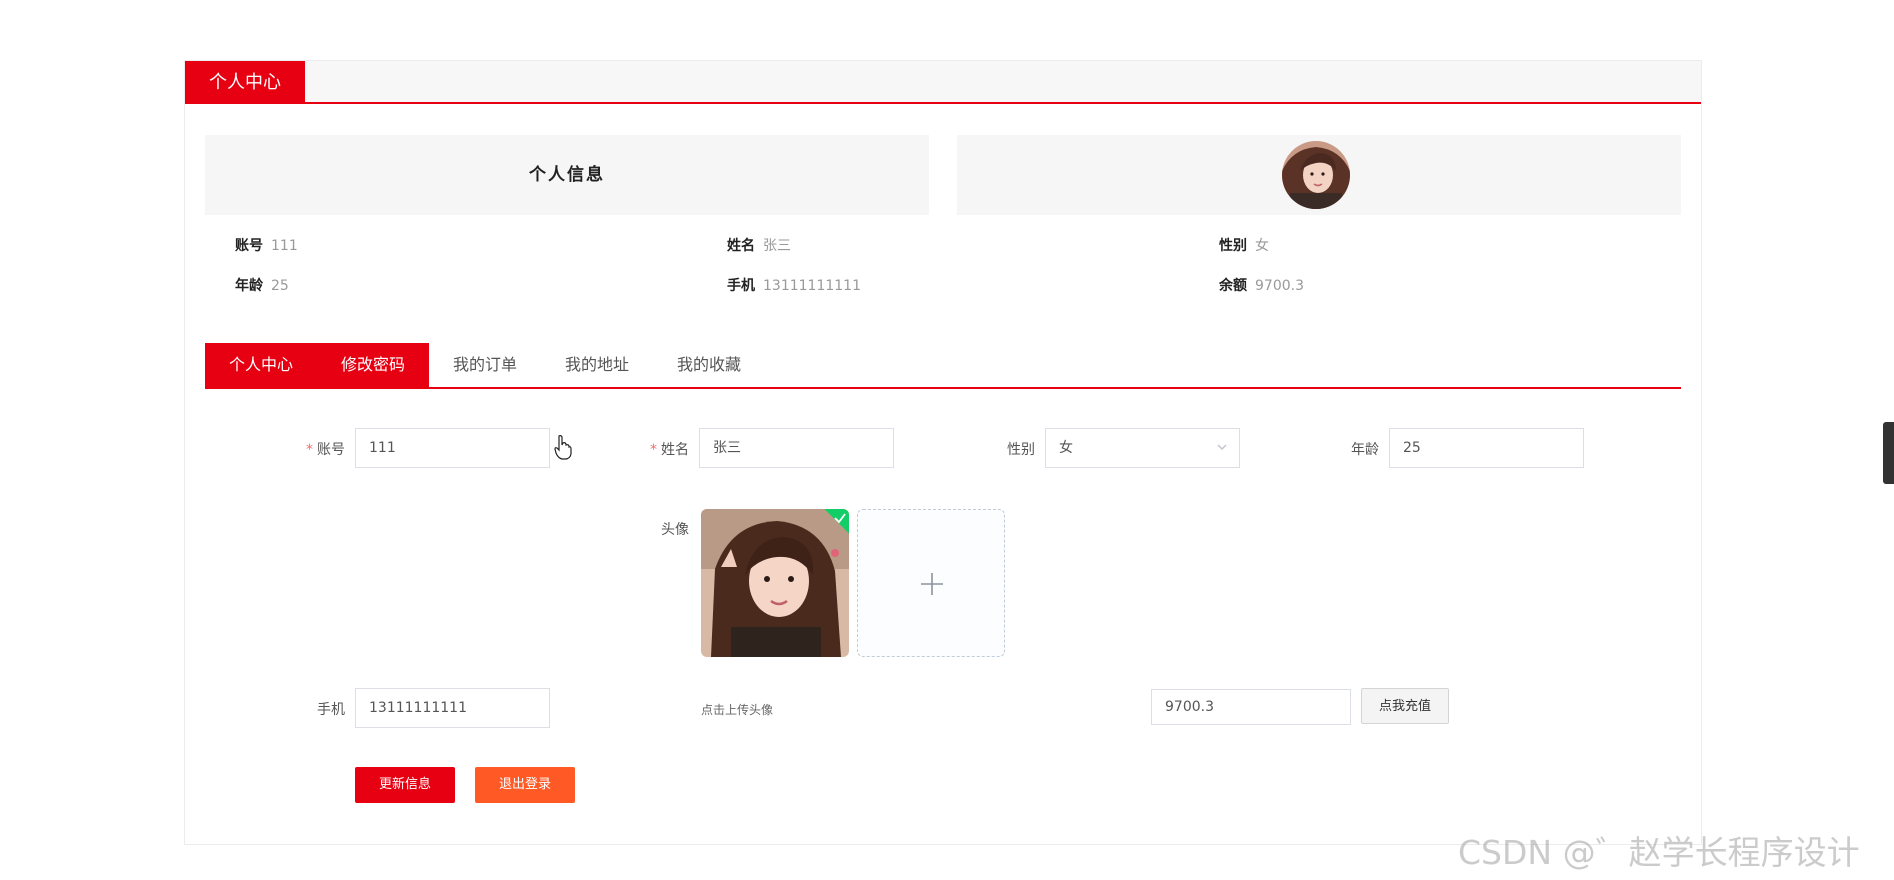 Image resolution: width=1894 pixels, height=880 pixels. What do you see at coordinates (261, 365) in the screenshot?
I see `tab-personal-center: 个人中心` at bounding box center [261, 365].